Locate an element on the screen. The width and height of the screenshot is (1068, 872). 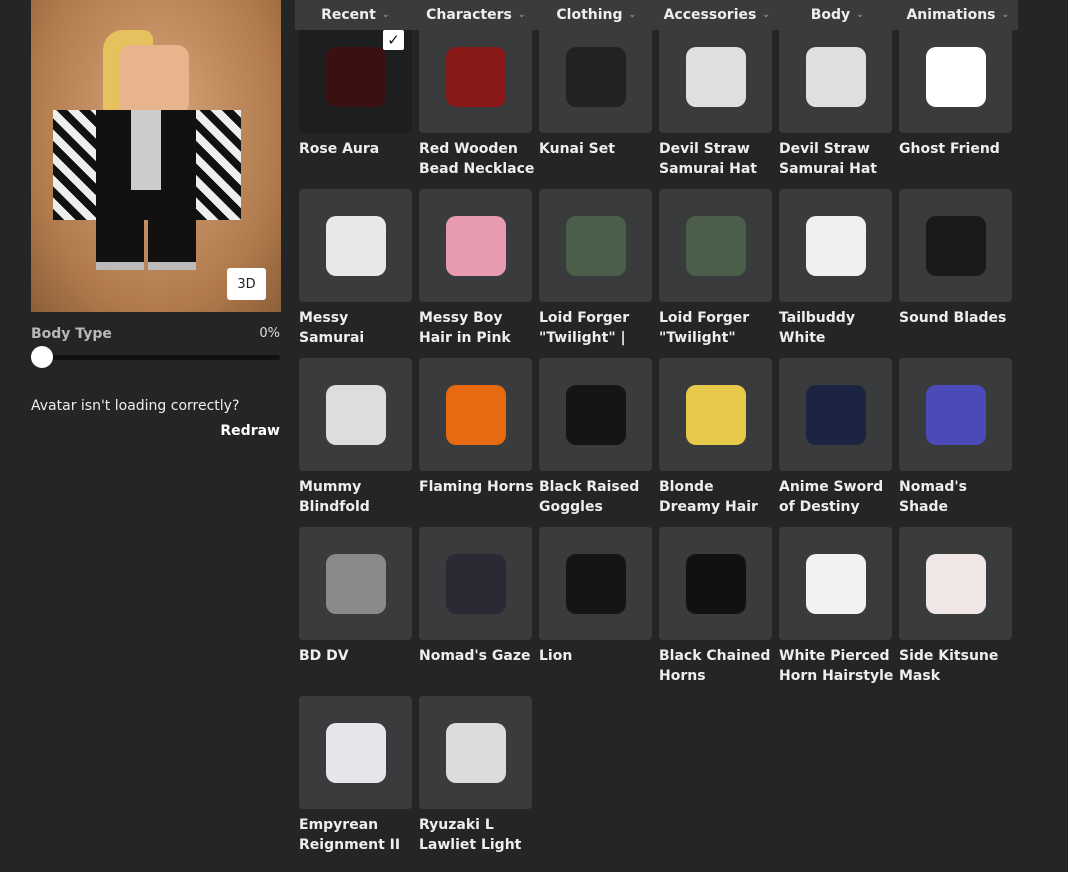
item-card: Empyrean Reignment II is located at coordinates (355, 780).